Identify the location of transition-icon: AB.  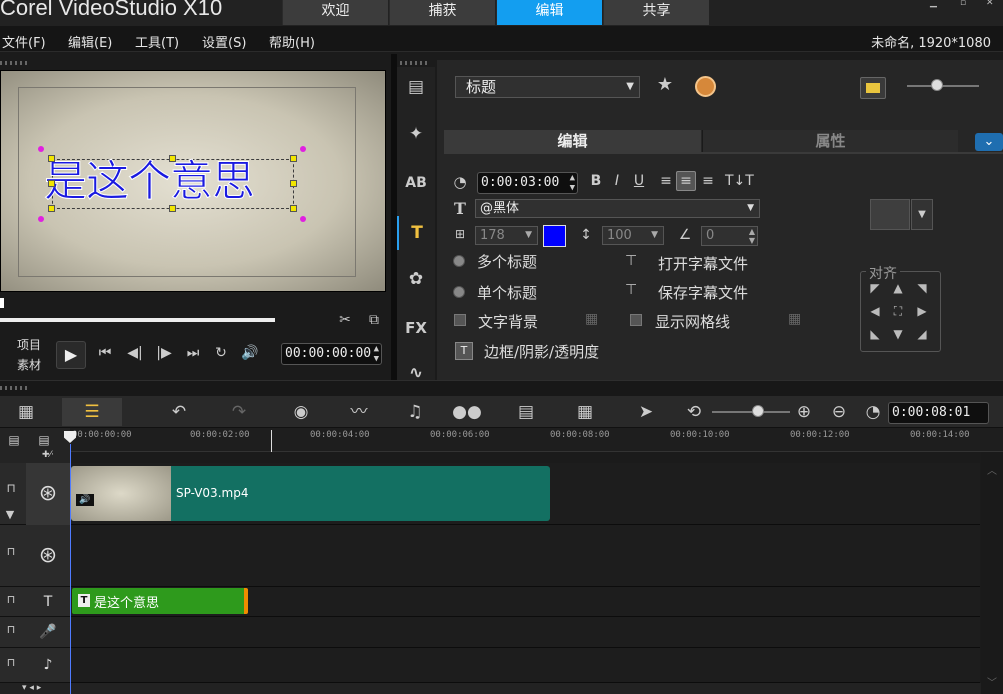
(416, 183).